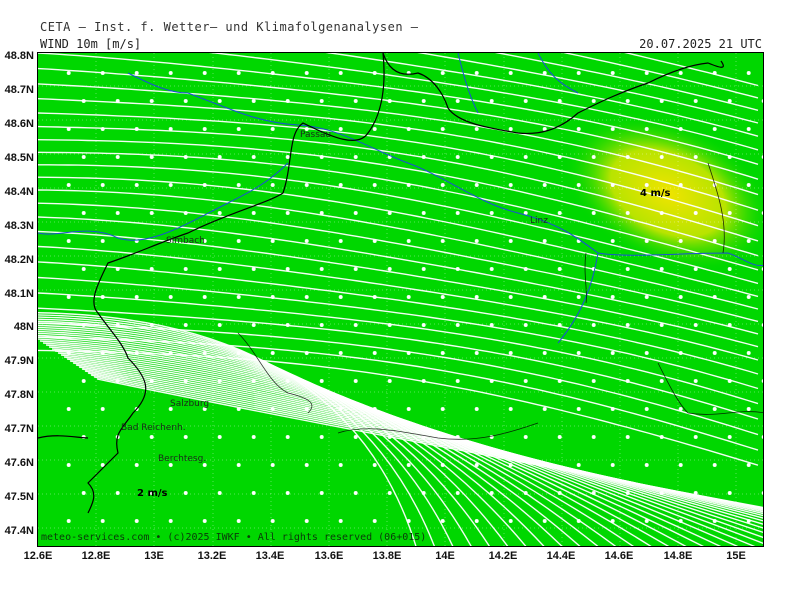 This screenshot has height=600, width=800. What do you see at coordinates (19, 56) in the screenshot?
I see `lat-label: 48.8N` at bounding box center [19, 56].